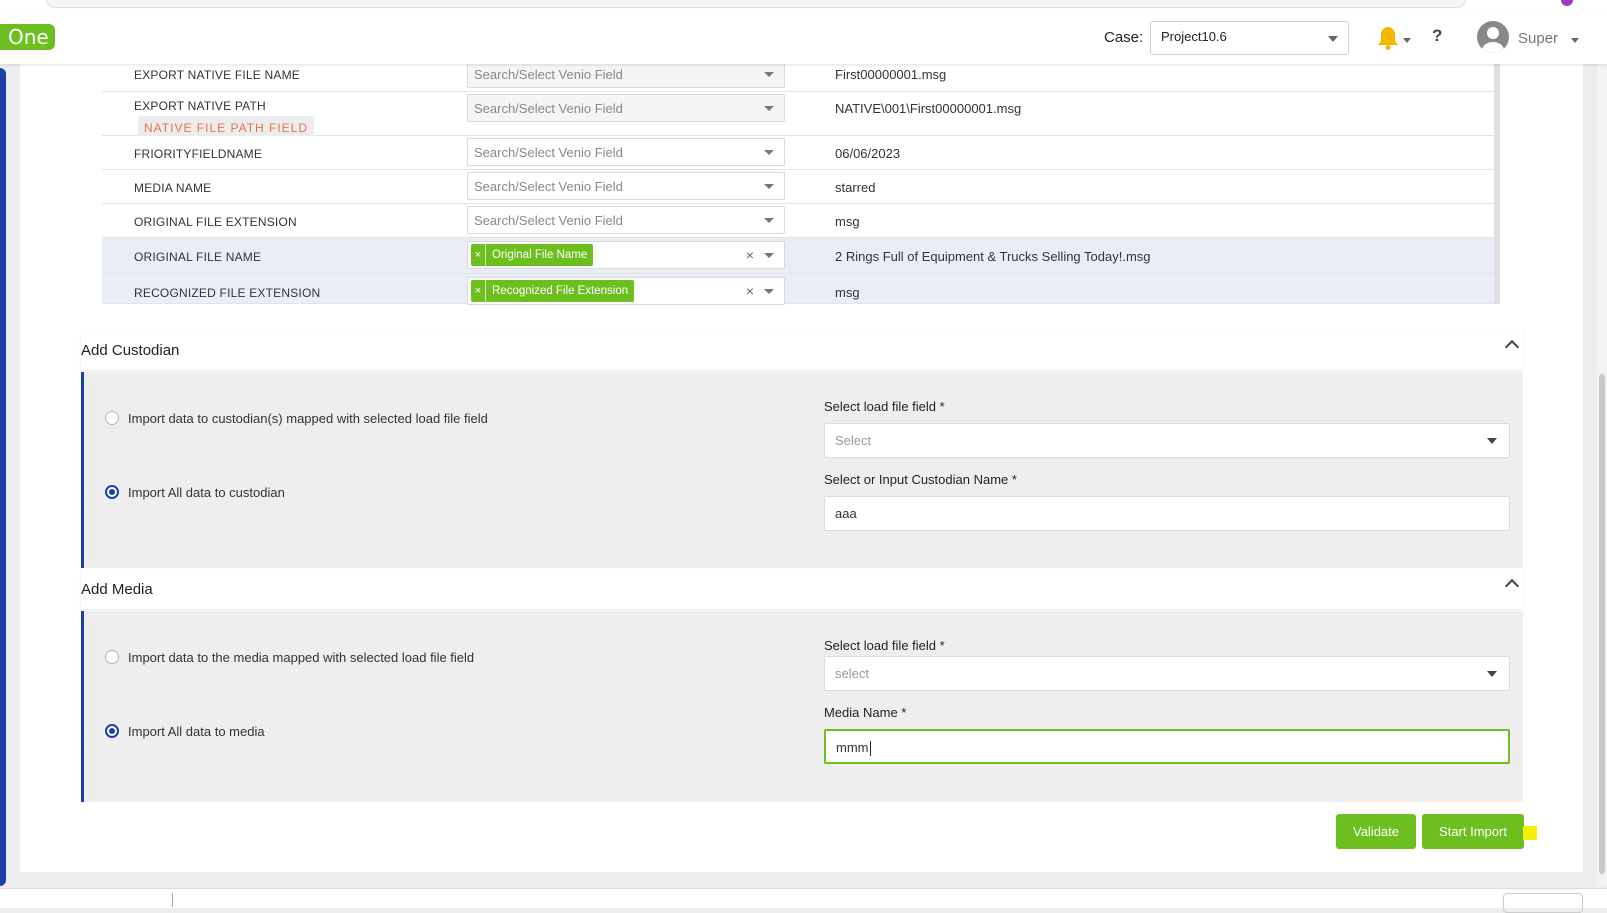  I want to click on media-mapped-radio, so click(112, 657).